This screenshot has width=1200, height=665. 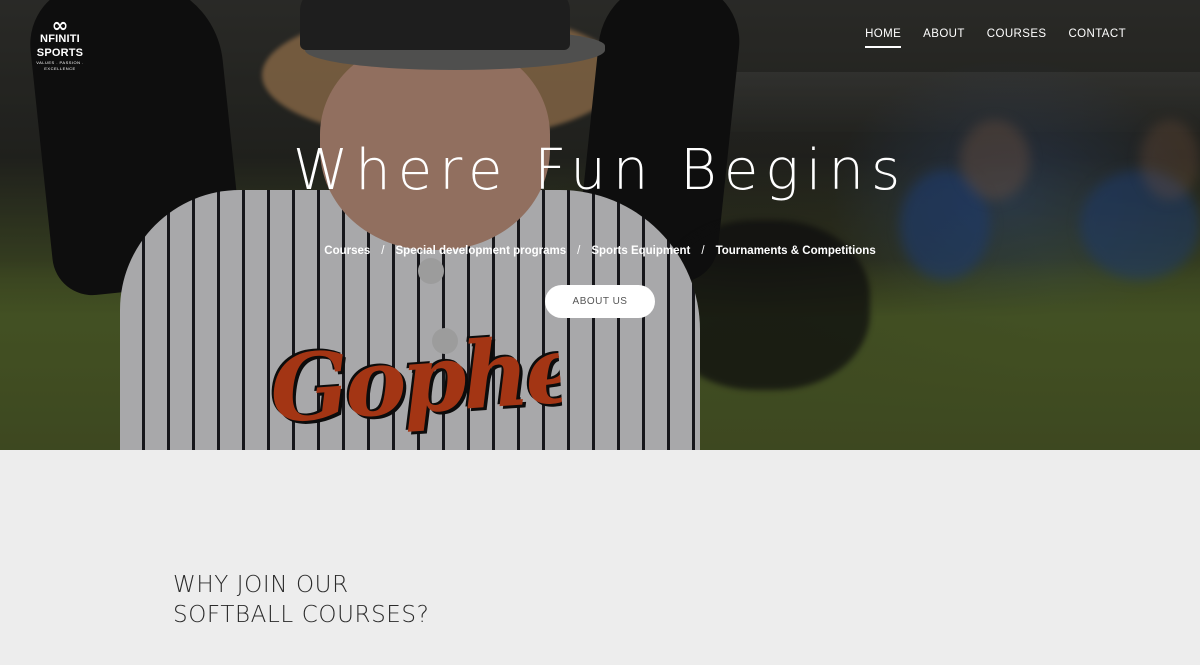 I want to click on logo-tagline: VALUES . PASSION . EXCELLENCE, so click(x=60, y=65).